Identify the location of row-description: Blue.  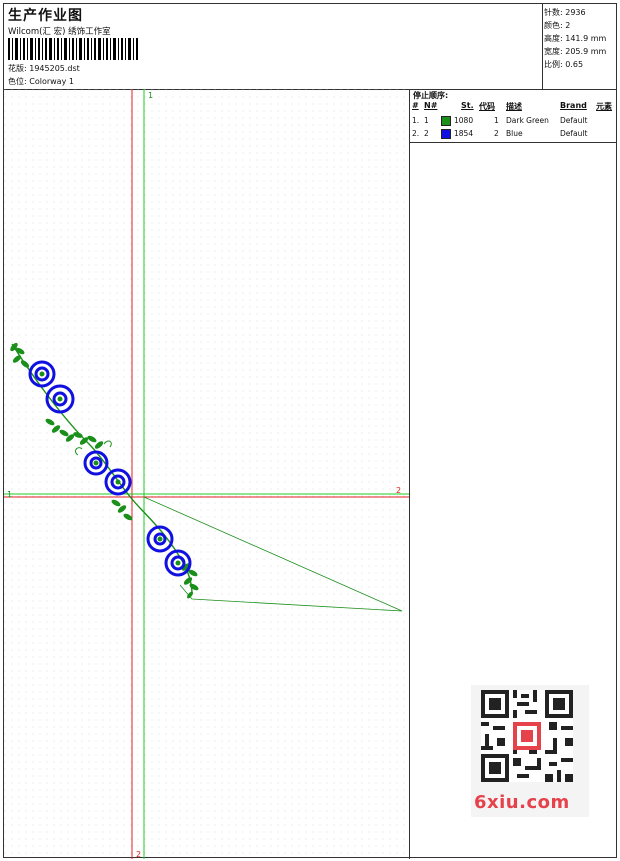
(514, 133).